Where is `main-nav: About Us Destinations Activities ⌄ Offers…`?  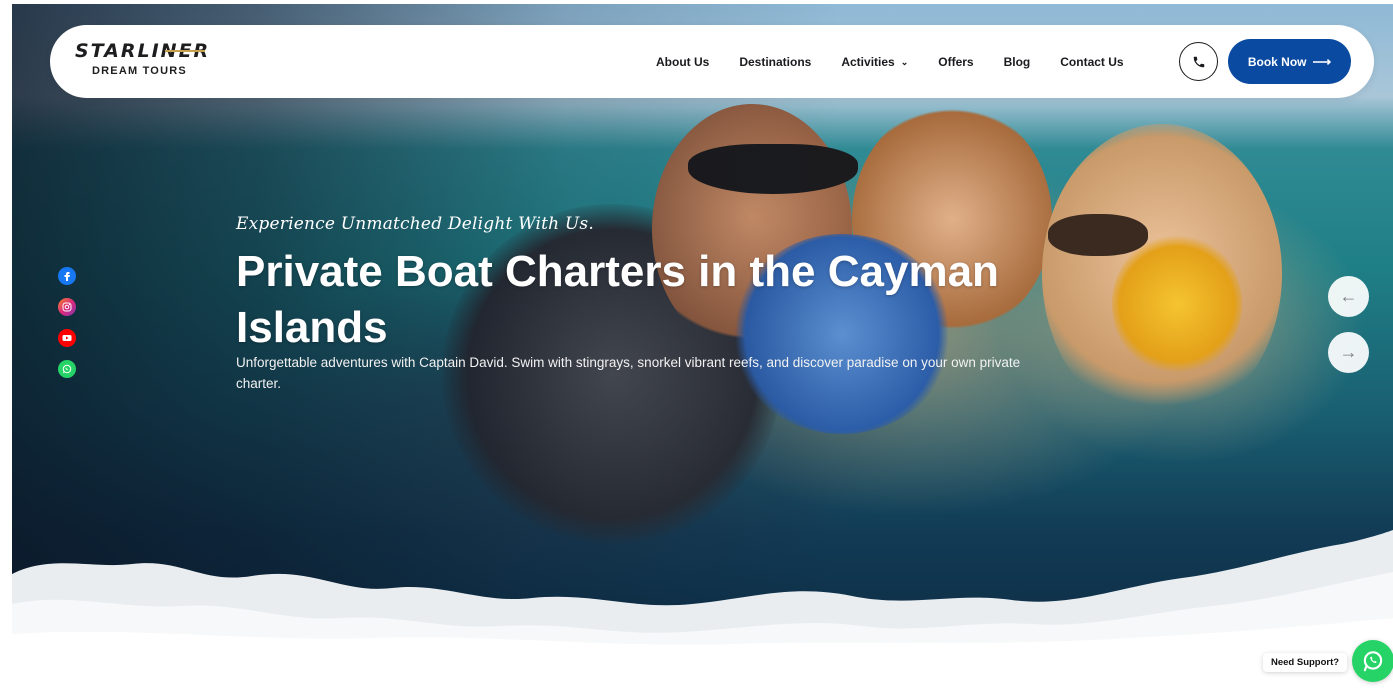 main-nav: About Us Destinations Activities ⌄ Offers… is located at coordinates (905, 61).